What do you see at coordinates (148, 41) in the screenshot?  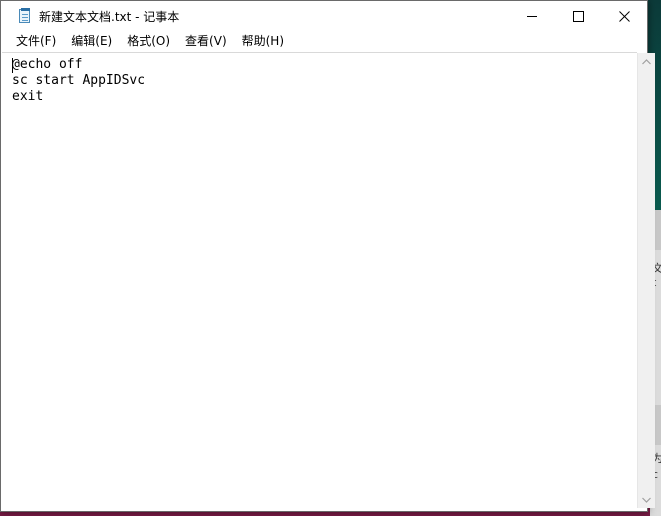 I see `menu-format: 格式(O)` at bounding box center [148, 41].